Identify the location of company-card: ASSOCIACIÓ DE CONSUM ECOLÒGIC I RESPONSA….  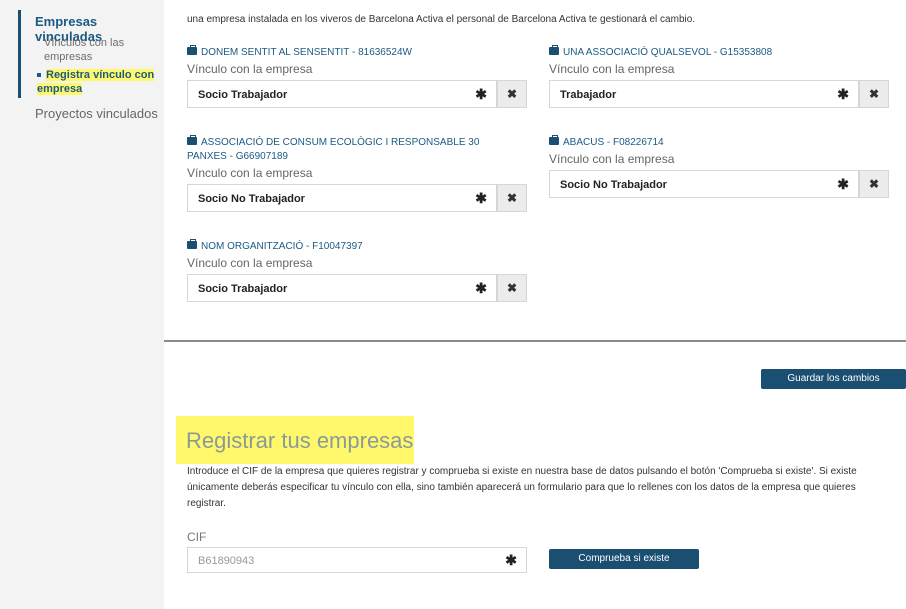
(357, 173).